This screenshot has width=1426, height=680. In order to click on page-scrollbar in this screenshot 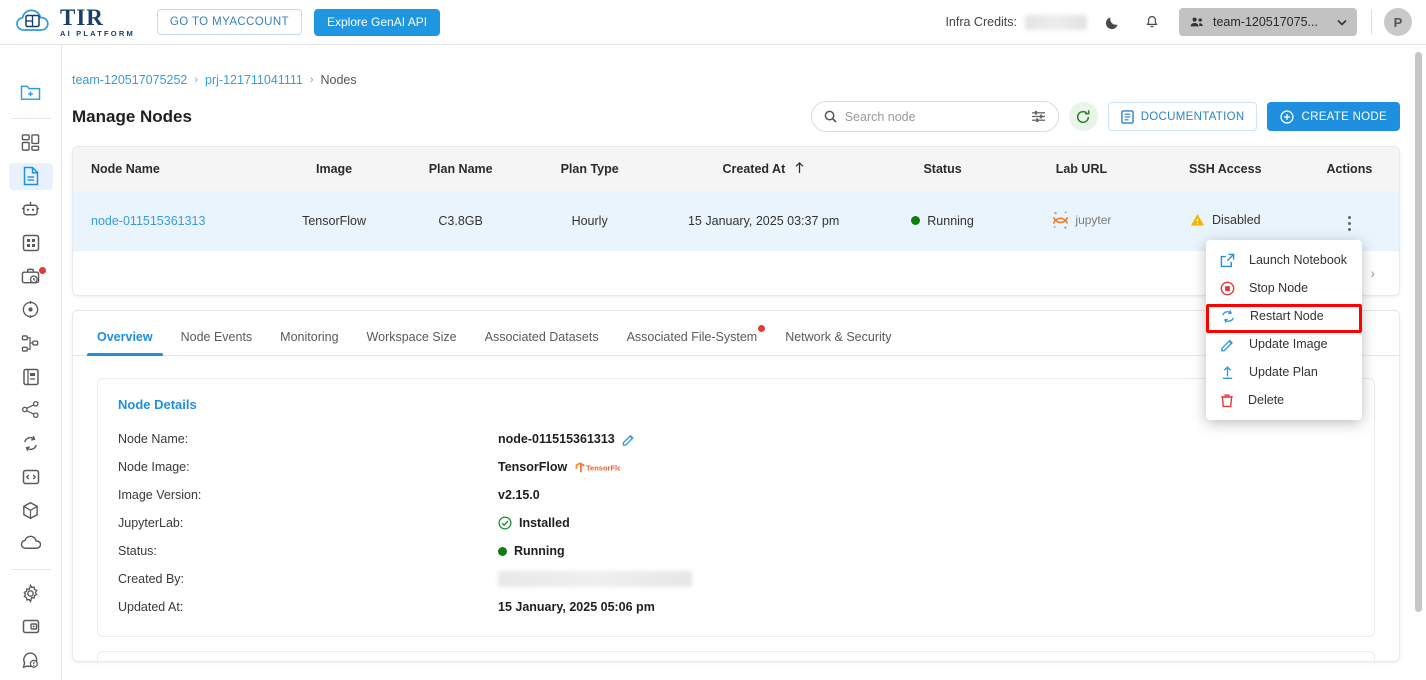, I will do `click(1418, 352)`.